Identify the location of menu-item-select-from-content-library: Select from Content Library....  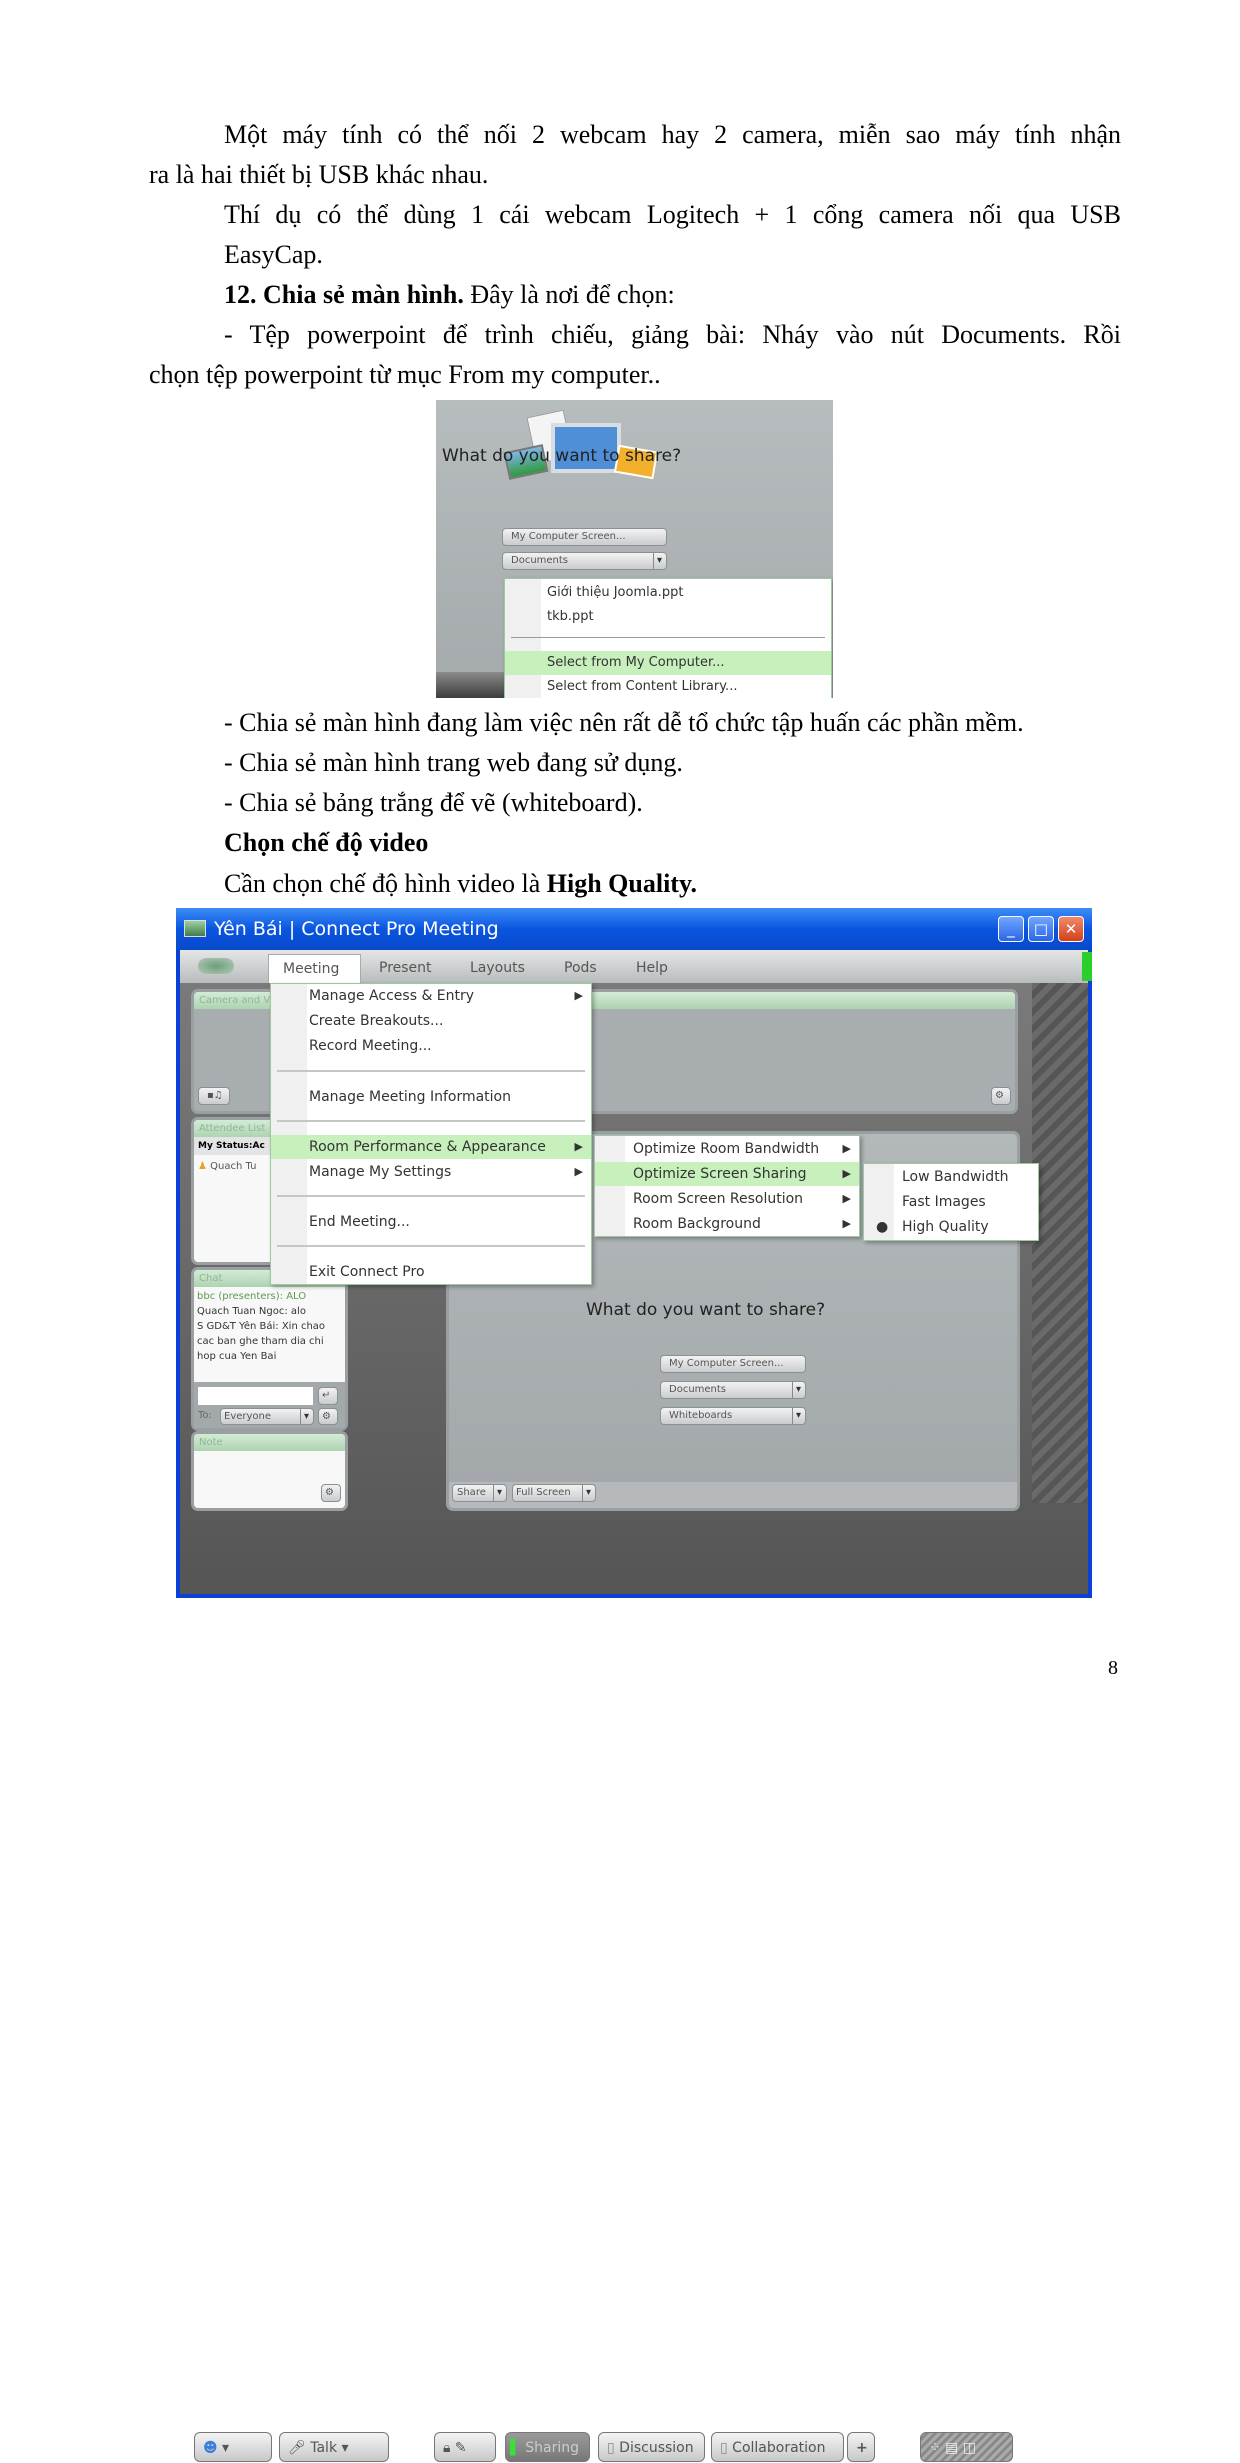
(668, 686).